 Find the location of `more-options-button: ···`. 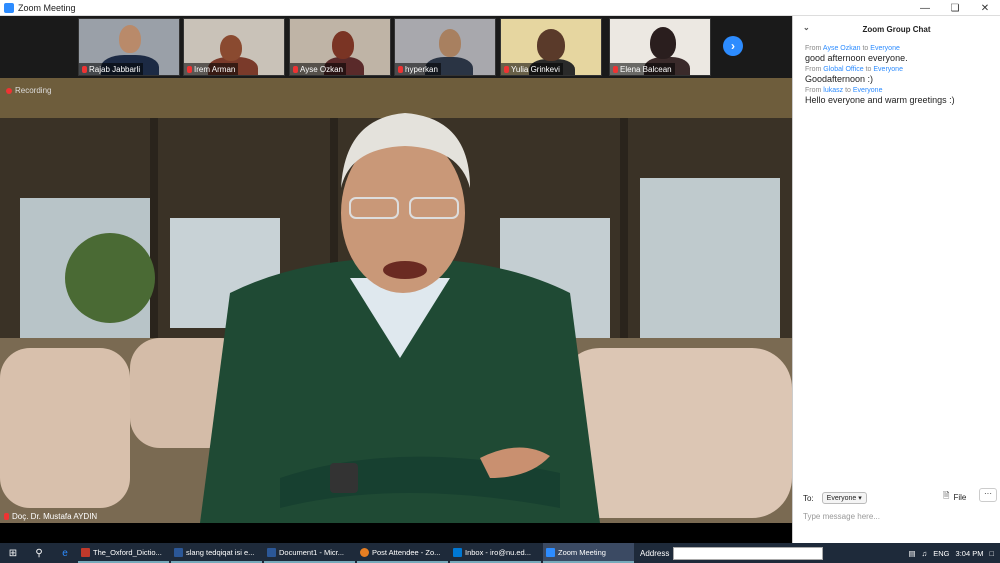

more-options-button: ··· is located at coordinates (988, 495).